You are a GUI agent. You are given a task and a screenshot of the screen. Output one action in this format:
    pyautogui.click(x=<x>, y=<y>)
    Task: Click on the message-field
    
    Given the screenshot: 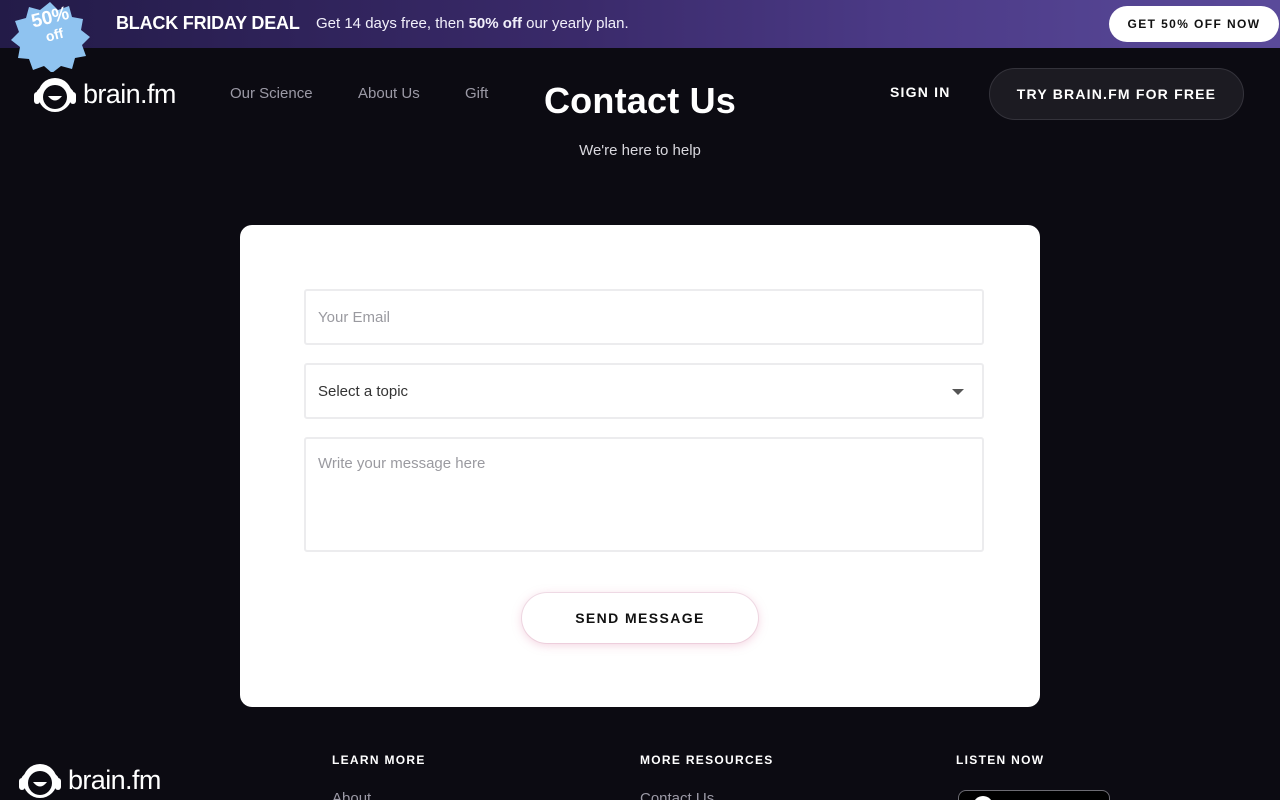 What is the action you would take?
    pyautogui.click(x=644, y=494)
    